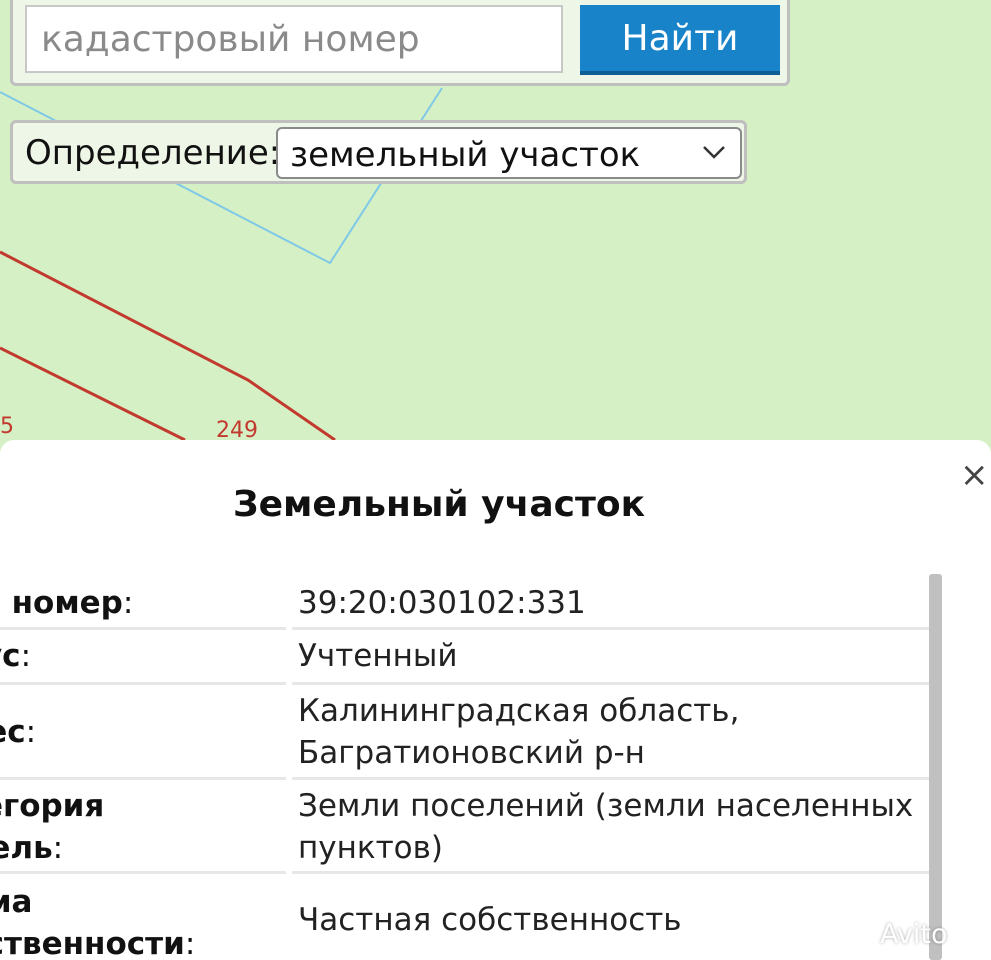  I want to click on close-icon: ×, so click(974, 475).